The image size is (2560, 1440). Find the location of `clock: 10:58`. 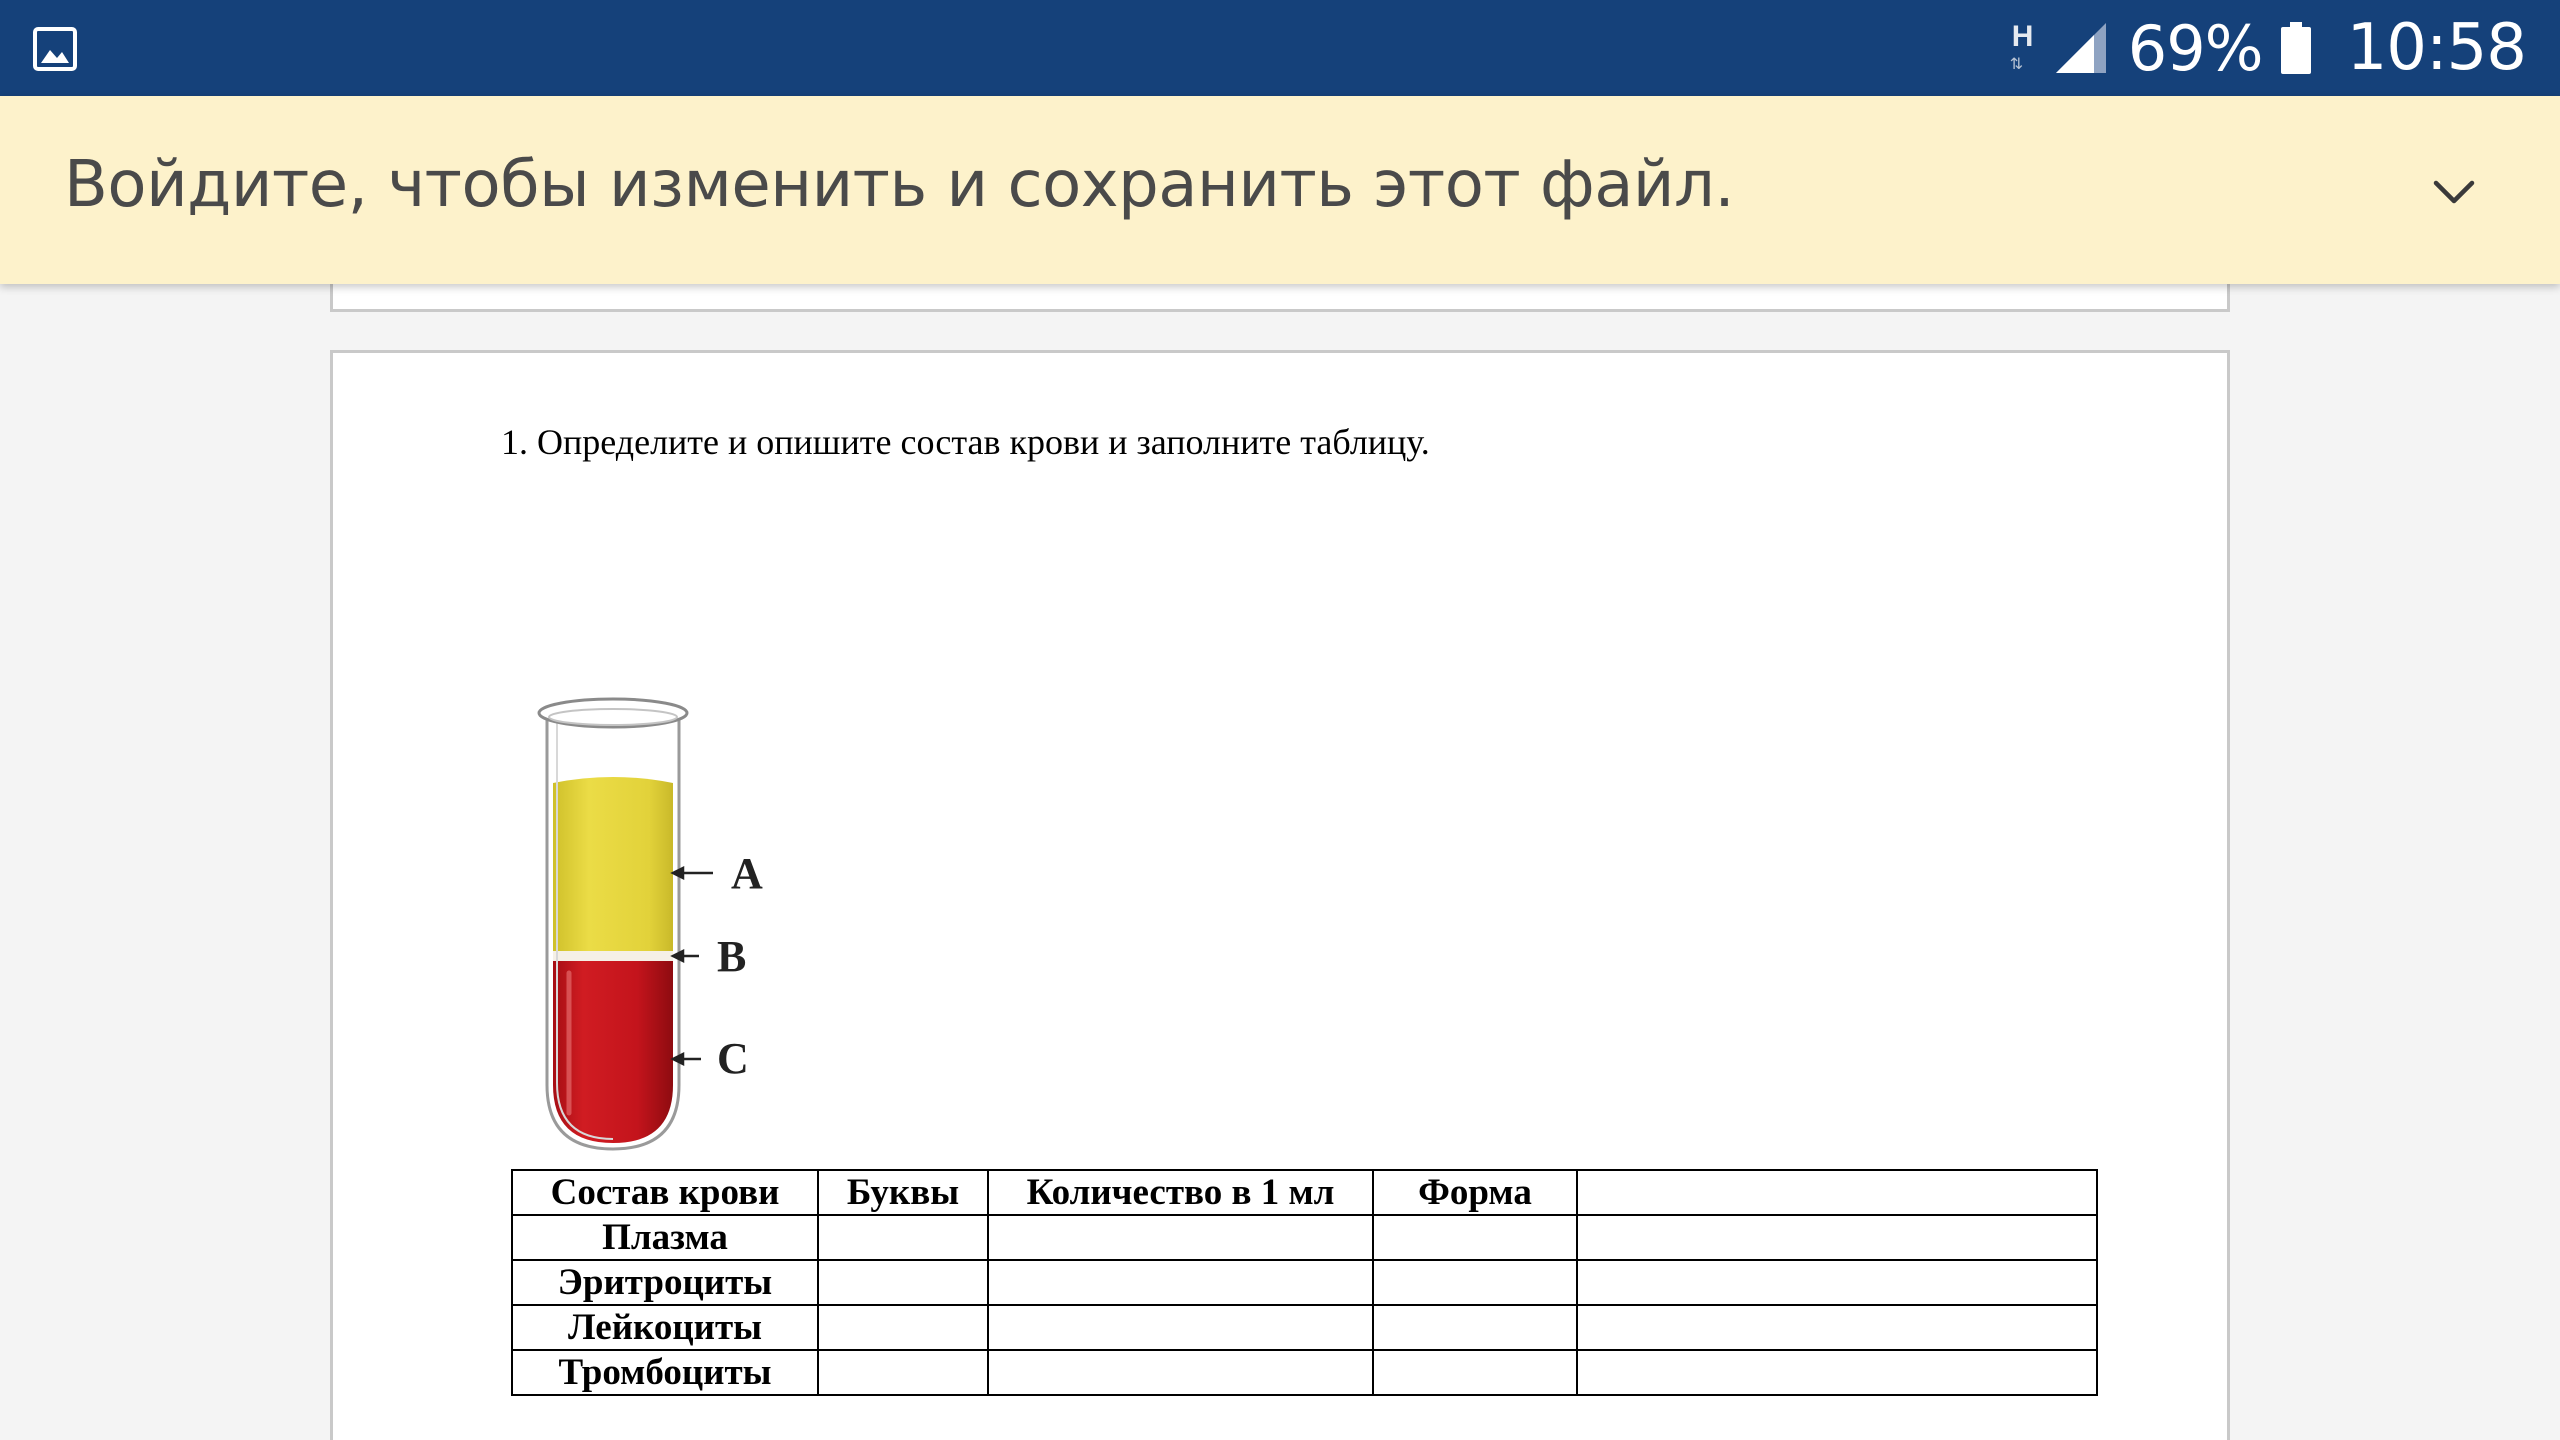

clock: 10:58 is located at coordinates (2436, 48).